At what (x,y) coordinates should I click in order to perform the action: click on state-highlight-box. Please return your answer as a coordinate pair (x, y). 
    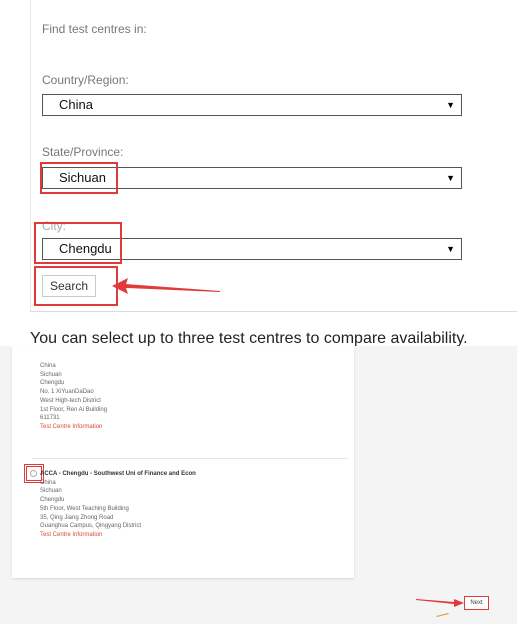
    Looking at the image, I should click on (79, 178).